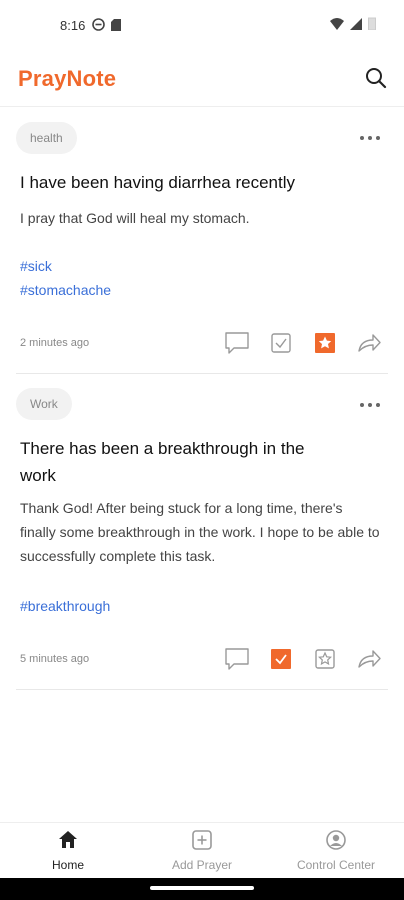 The image size is (404, 900). I want to click on star-active-icon, so click(325, 343).